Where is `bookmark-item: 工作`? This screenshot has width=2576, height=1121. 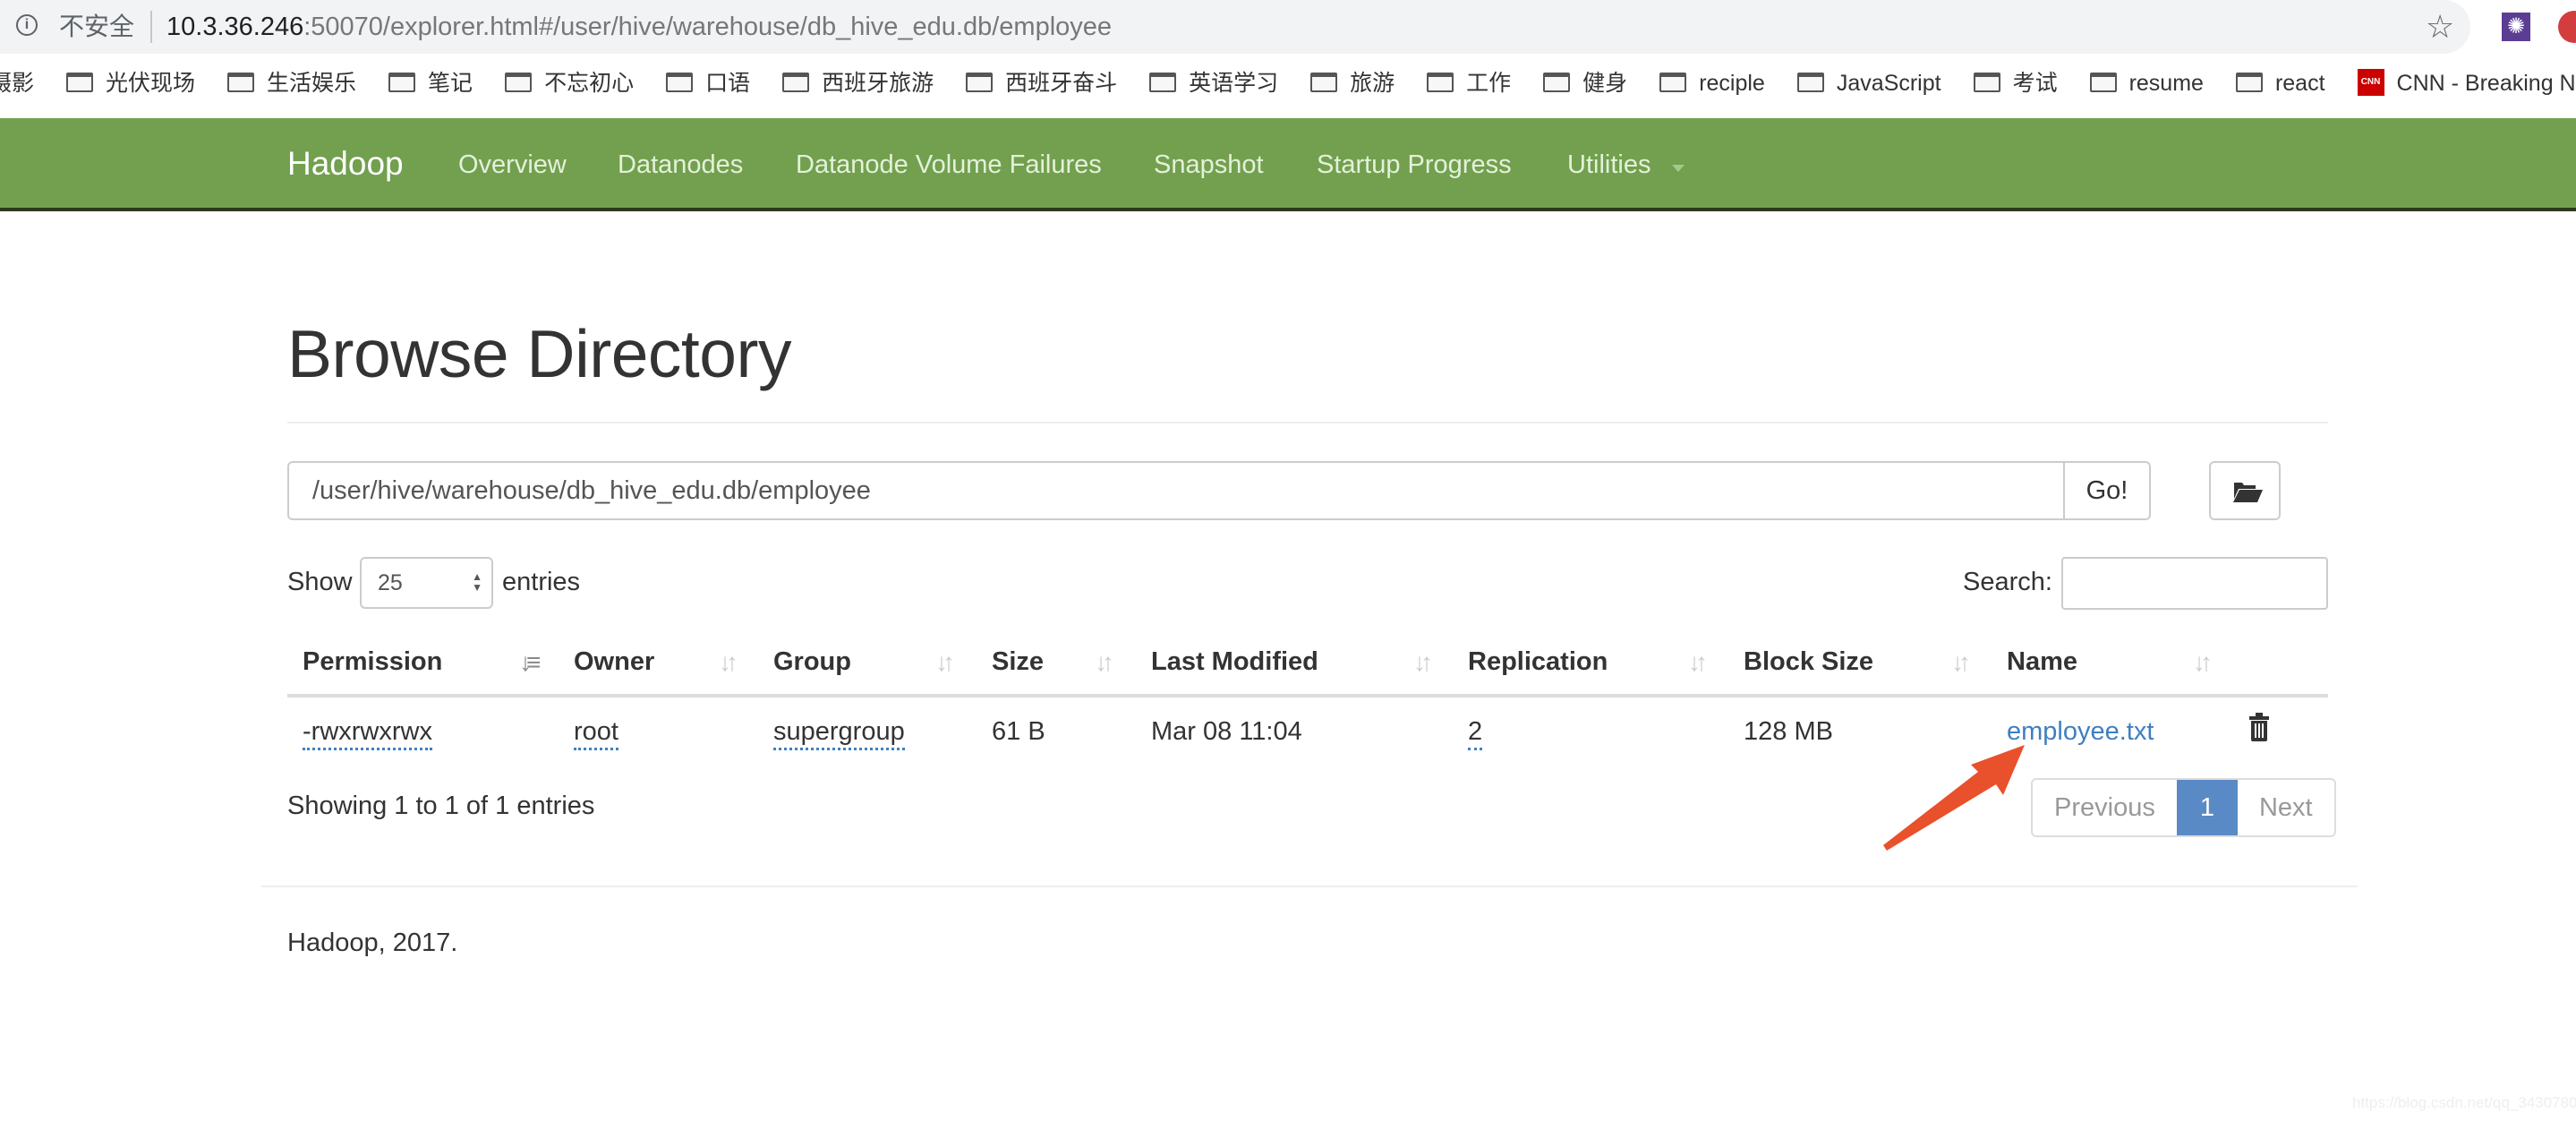 bookmark-item: 工作 is located at coordinates (1469, 83).